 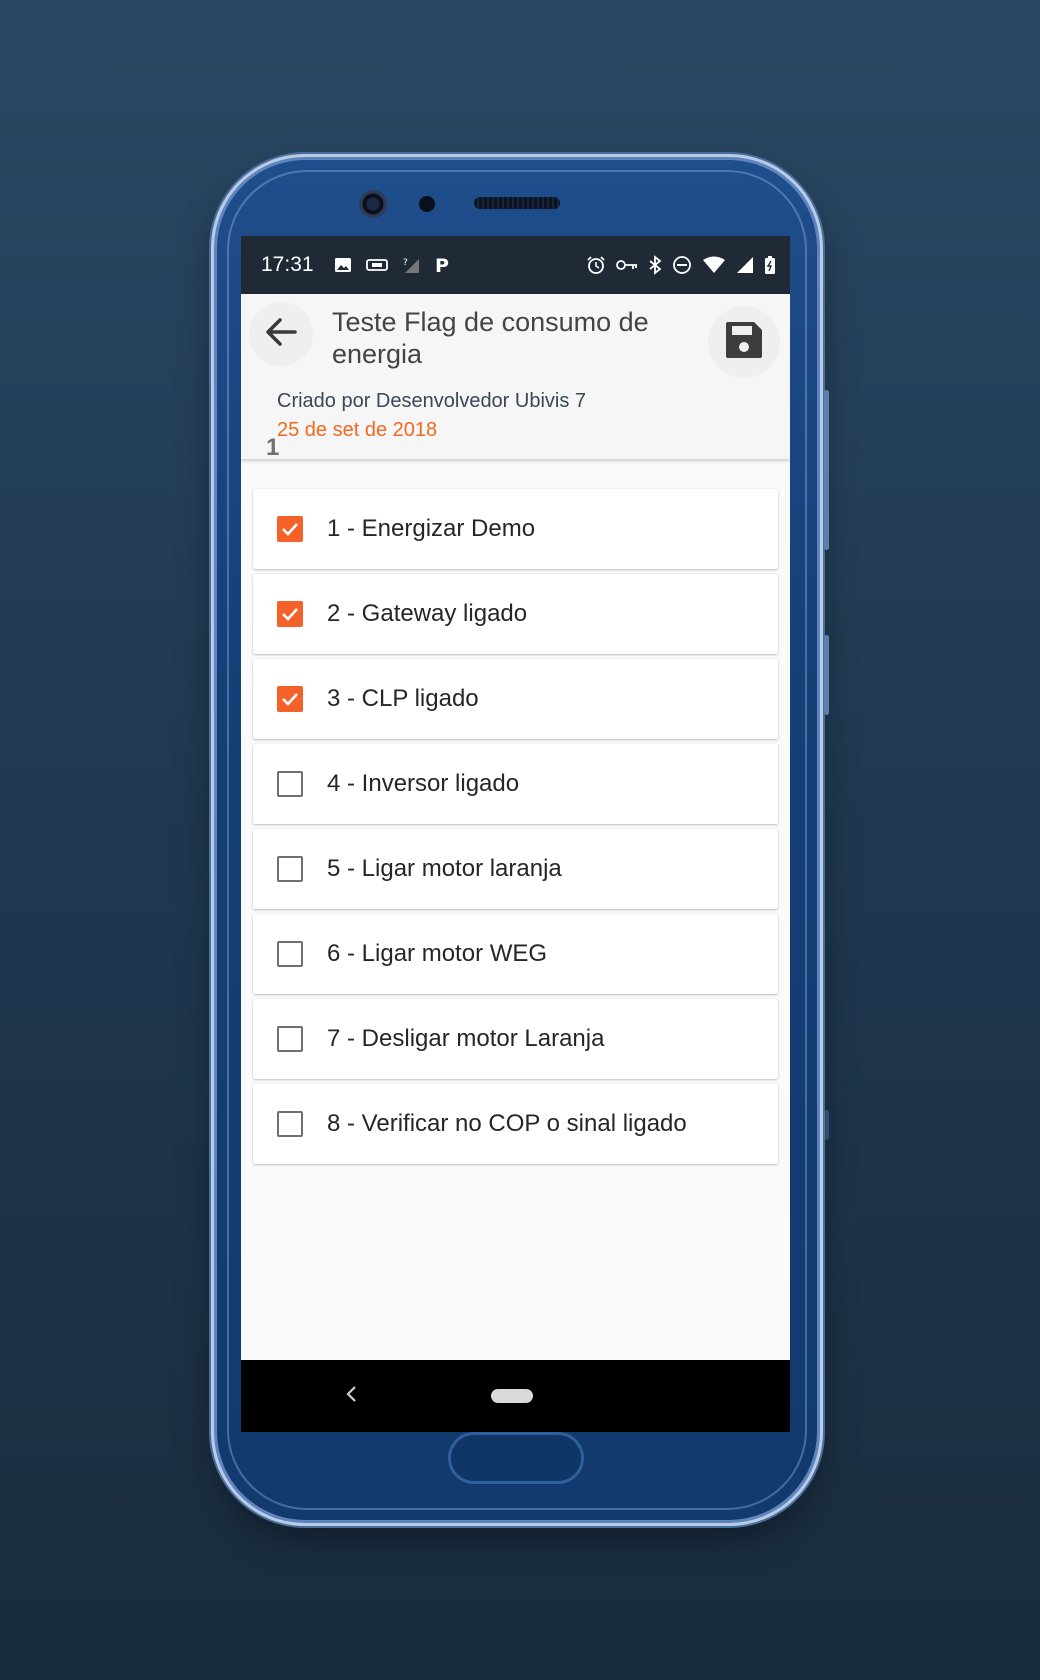 I want to click on signal-icon, so click(x=745, y=265).